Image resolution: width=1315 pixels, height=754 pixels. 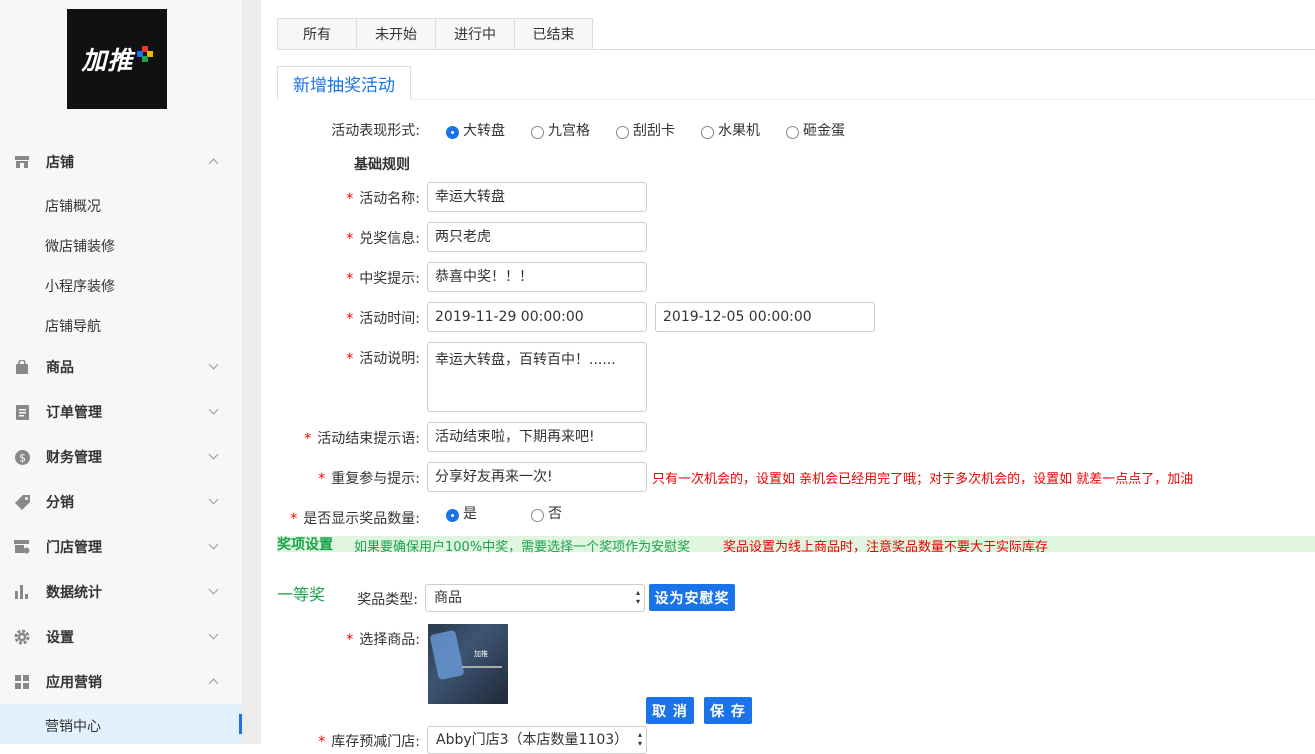 I want to click on bag-icon, so click(x=22, y=367).